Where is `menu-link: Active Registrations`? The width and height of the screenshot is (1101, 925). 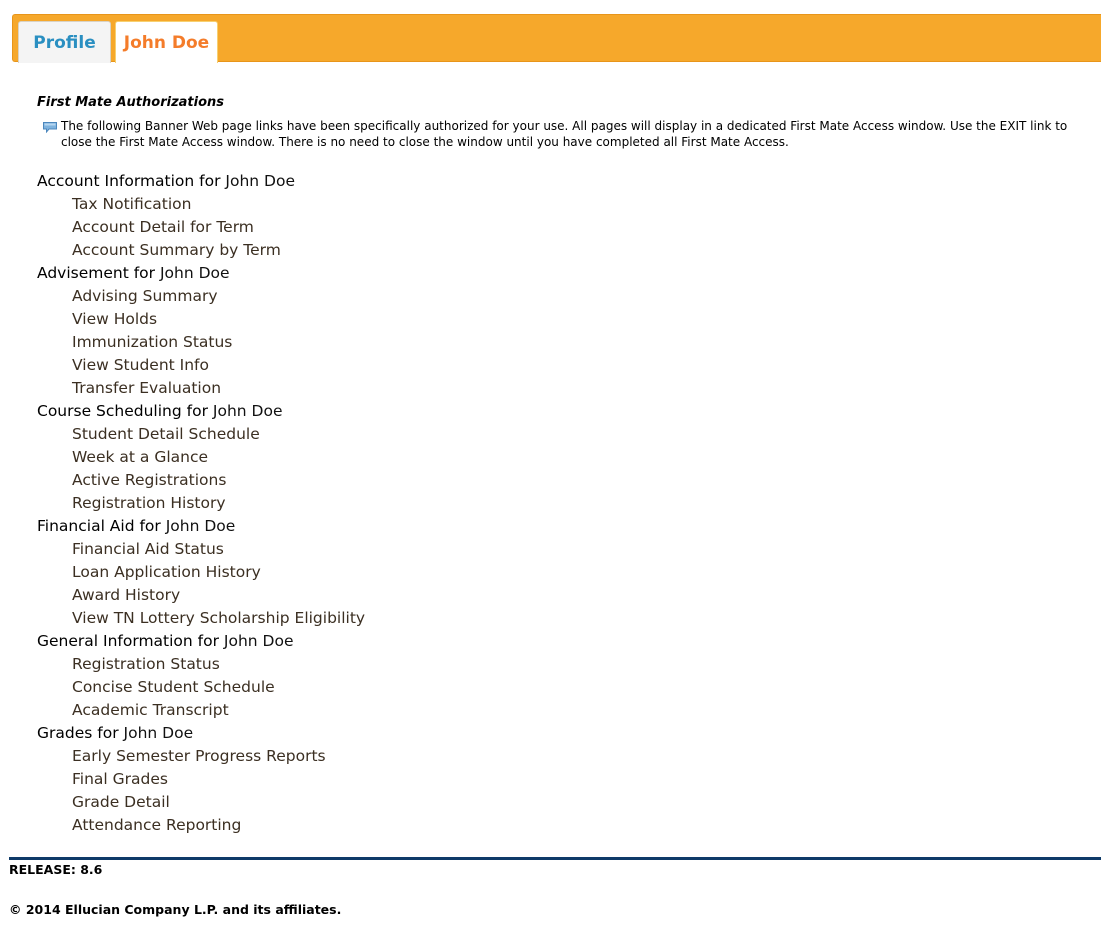
menu-link: Active Registrations is located at coordinates (201, 480).